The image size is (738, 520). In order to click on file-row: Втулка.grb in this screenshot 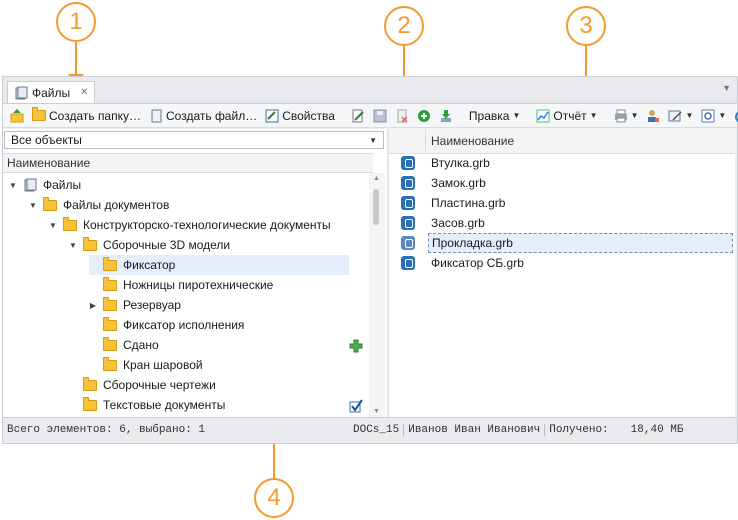, I will do `click(562, 163)`.